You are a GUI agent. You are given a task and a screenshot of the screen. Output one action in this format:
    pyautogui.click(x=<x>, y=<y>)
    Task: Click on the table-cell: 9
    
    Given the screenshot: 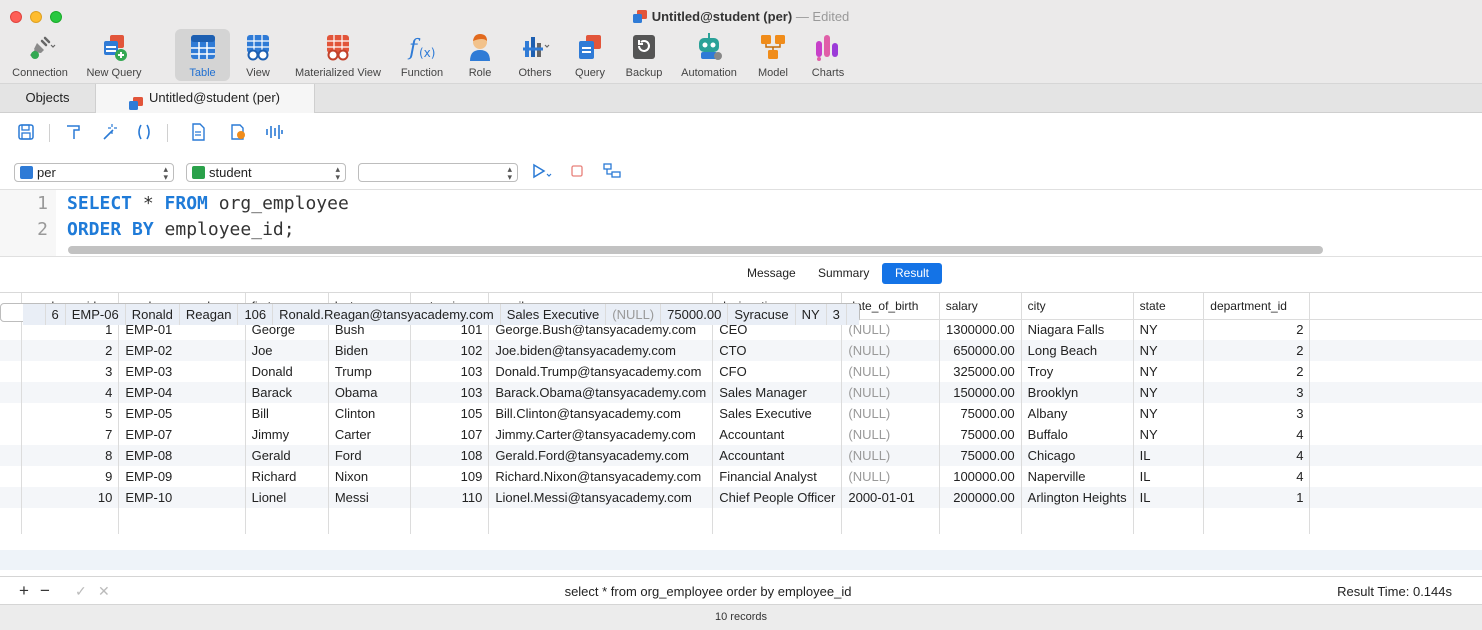 What is the action you would take?
    pyautogui.click(x=70, y=476)
    